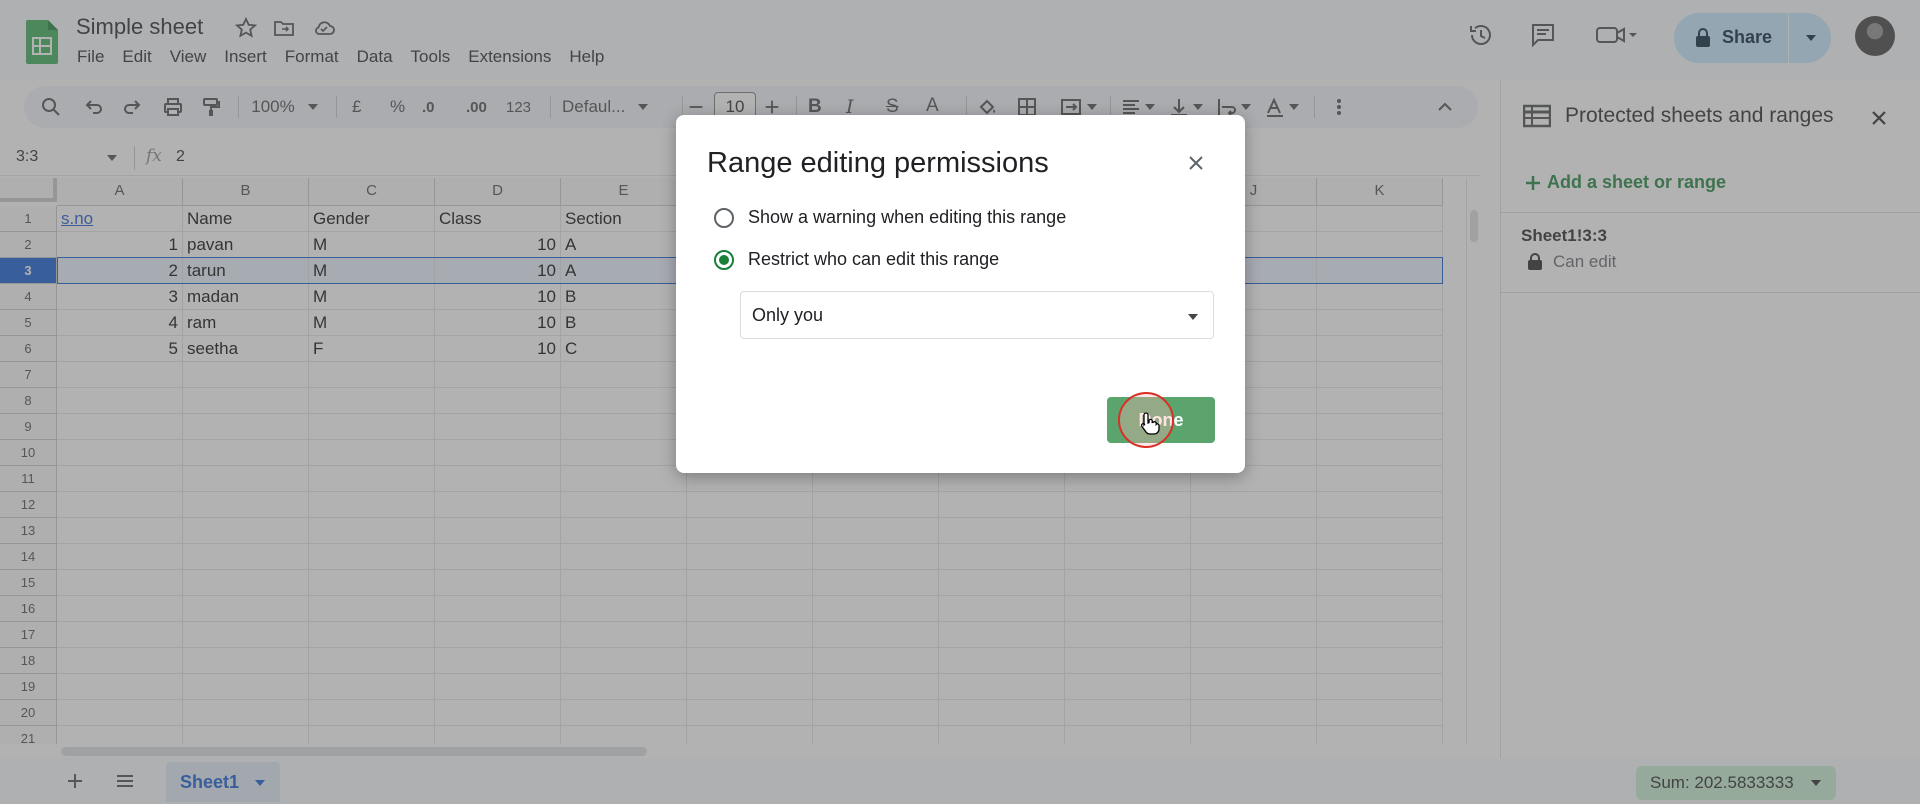 The image size is (1920, 804). I want to click on radio-show-warning, so click(724, 217).